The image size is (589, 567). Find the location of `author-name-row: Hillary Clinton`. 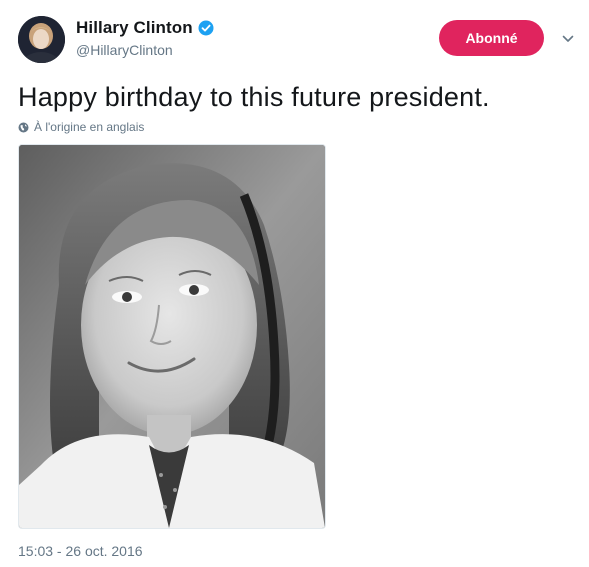

author-name-row: Hillary Clinton is located at coordinates (145, 28).